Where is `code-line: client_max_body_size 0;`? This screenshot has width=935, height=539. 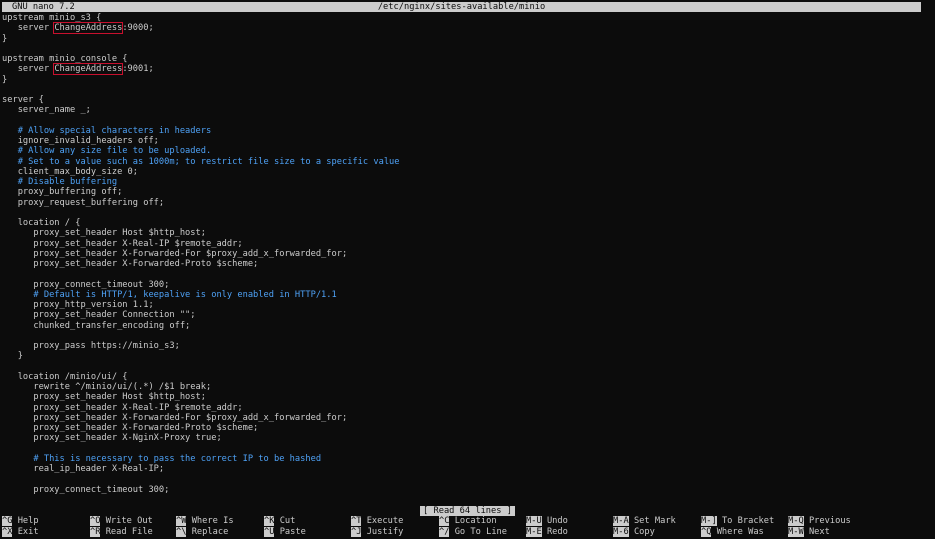 code-line: client_max_body_size 0; is located at coordinates (464, 172).